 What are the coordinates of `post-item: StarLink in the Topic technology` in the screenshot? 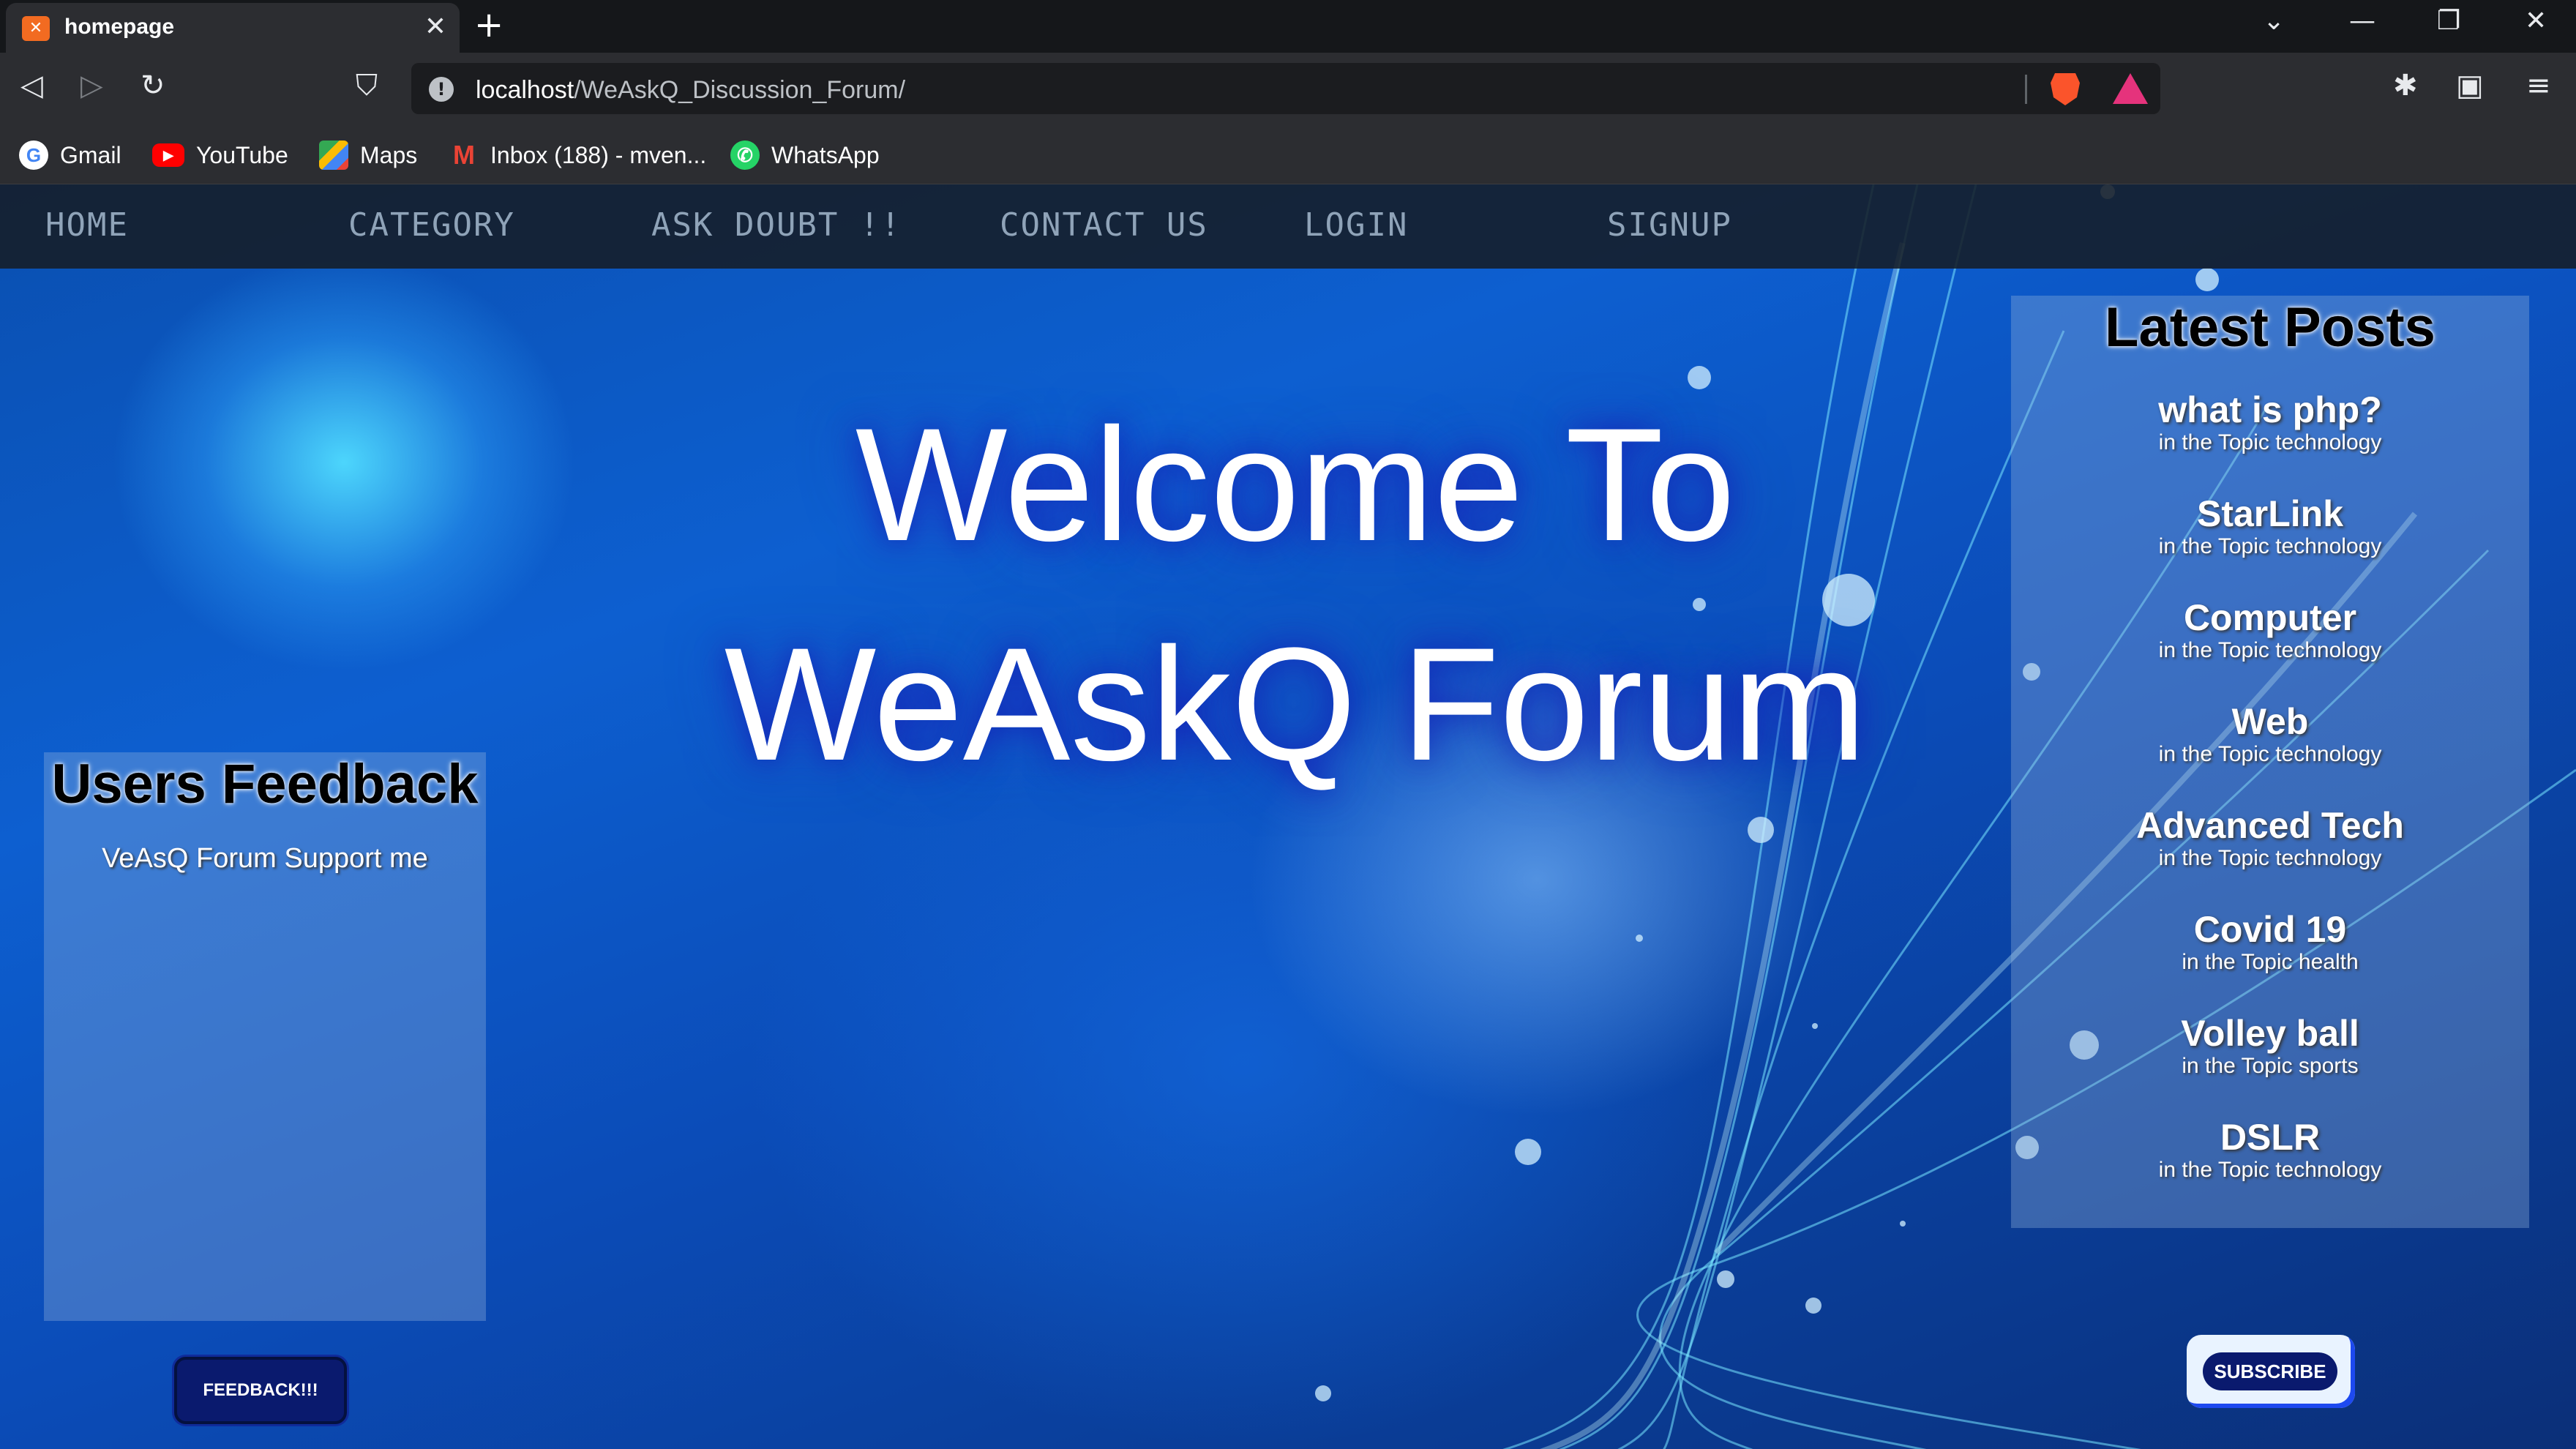 It's located at (2270, 526).